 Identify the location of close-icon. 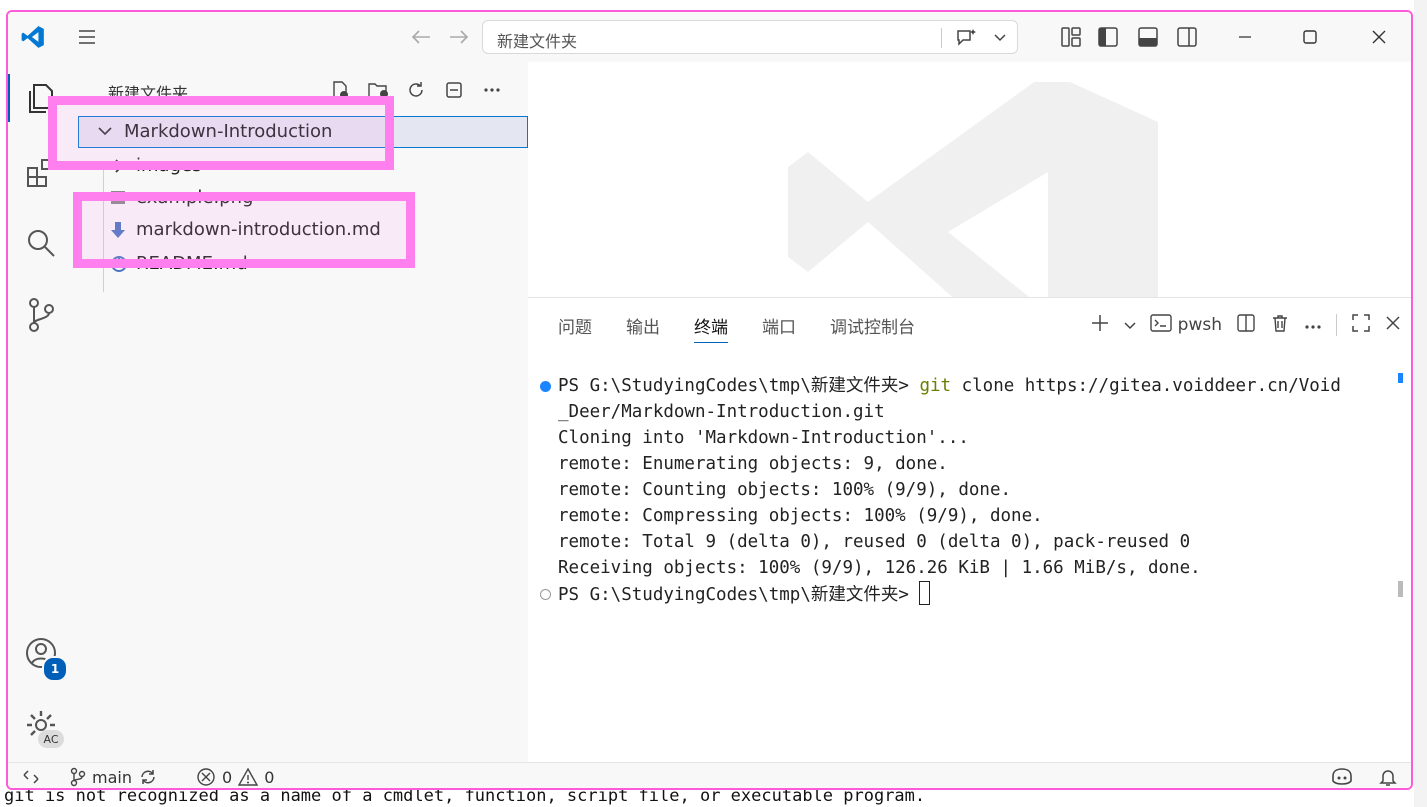
(1379, 37).